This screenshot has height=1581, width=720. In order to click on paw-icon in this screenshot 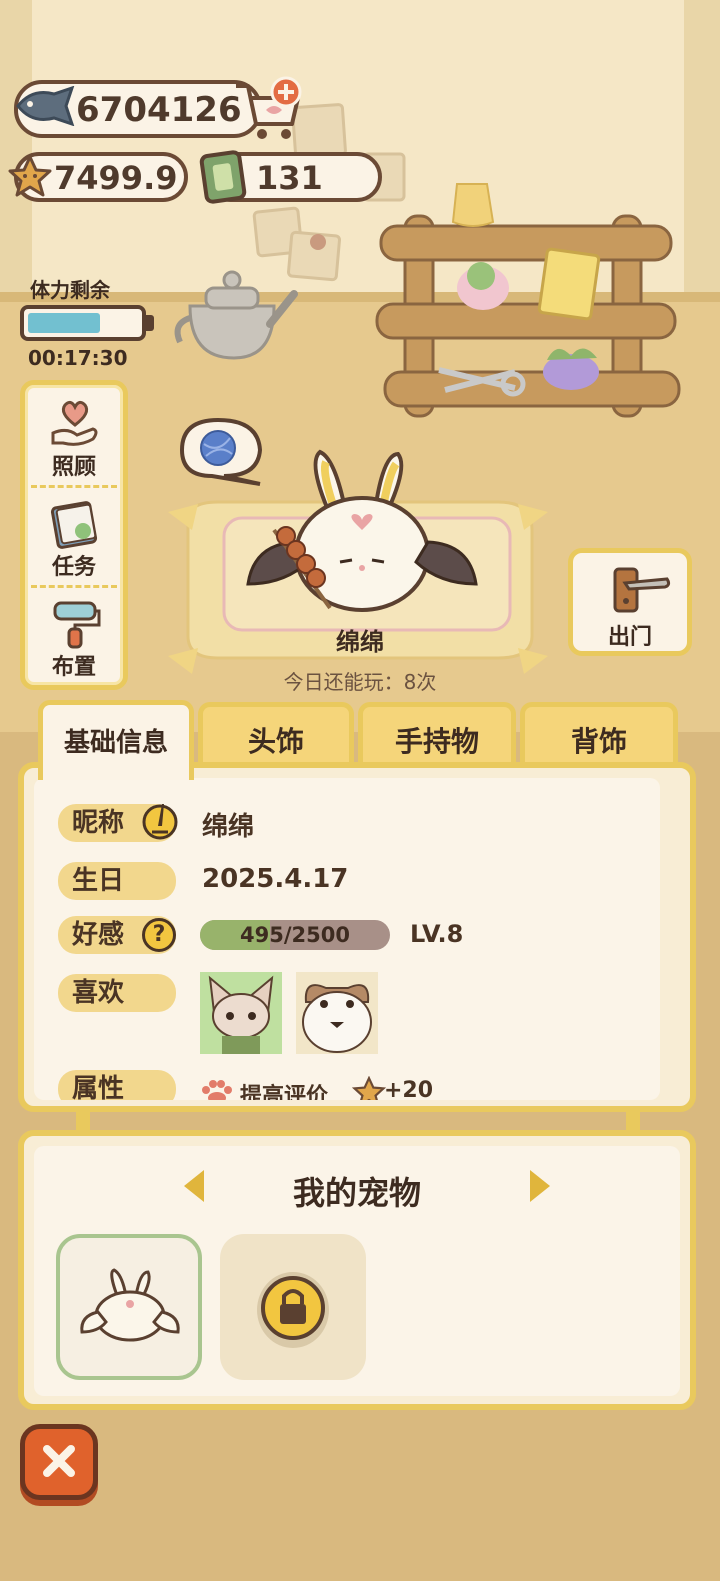, I will do `click(217, 1090)`.